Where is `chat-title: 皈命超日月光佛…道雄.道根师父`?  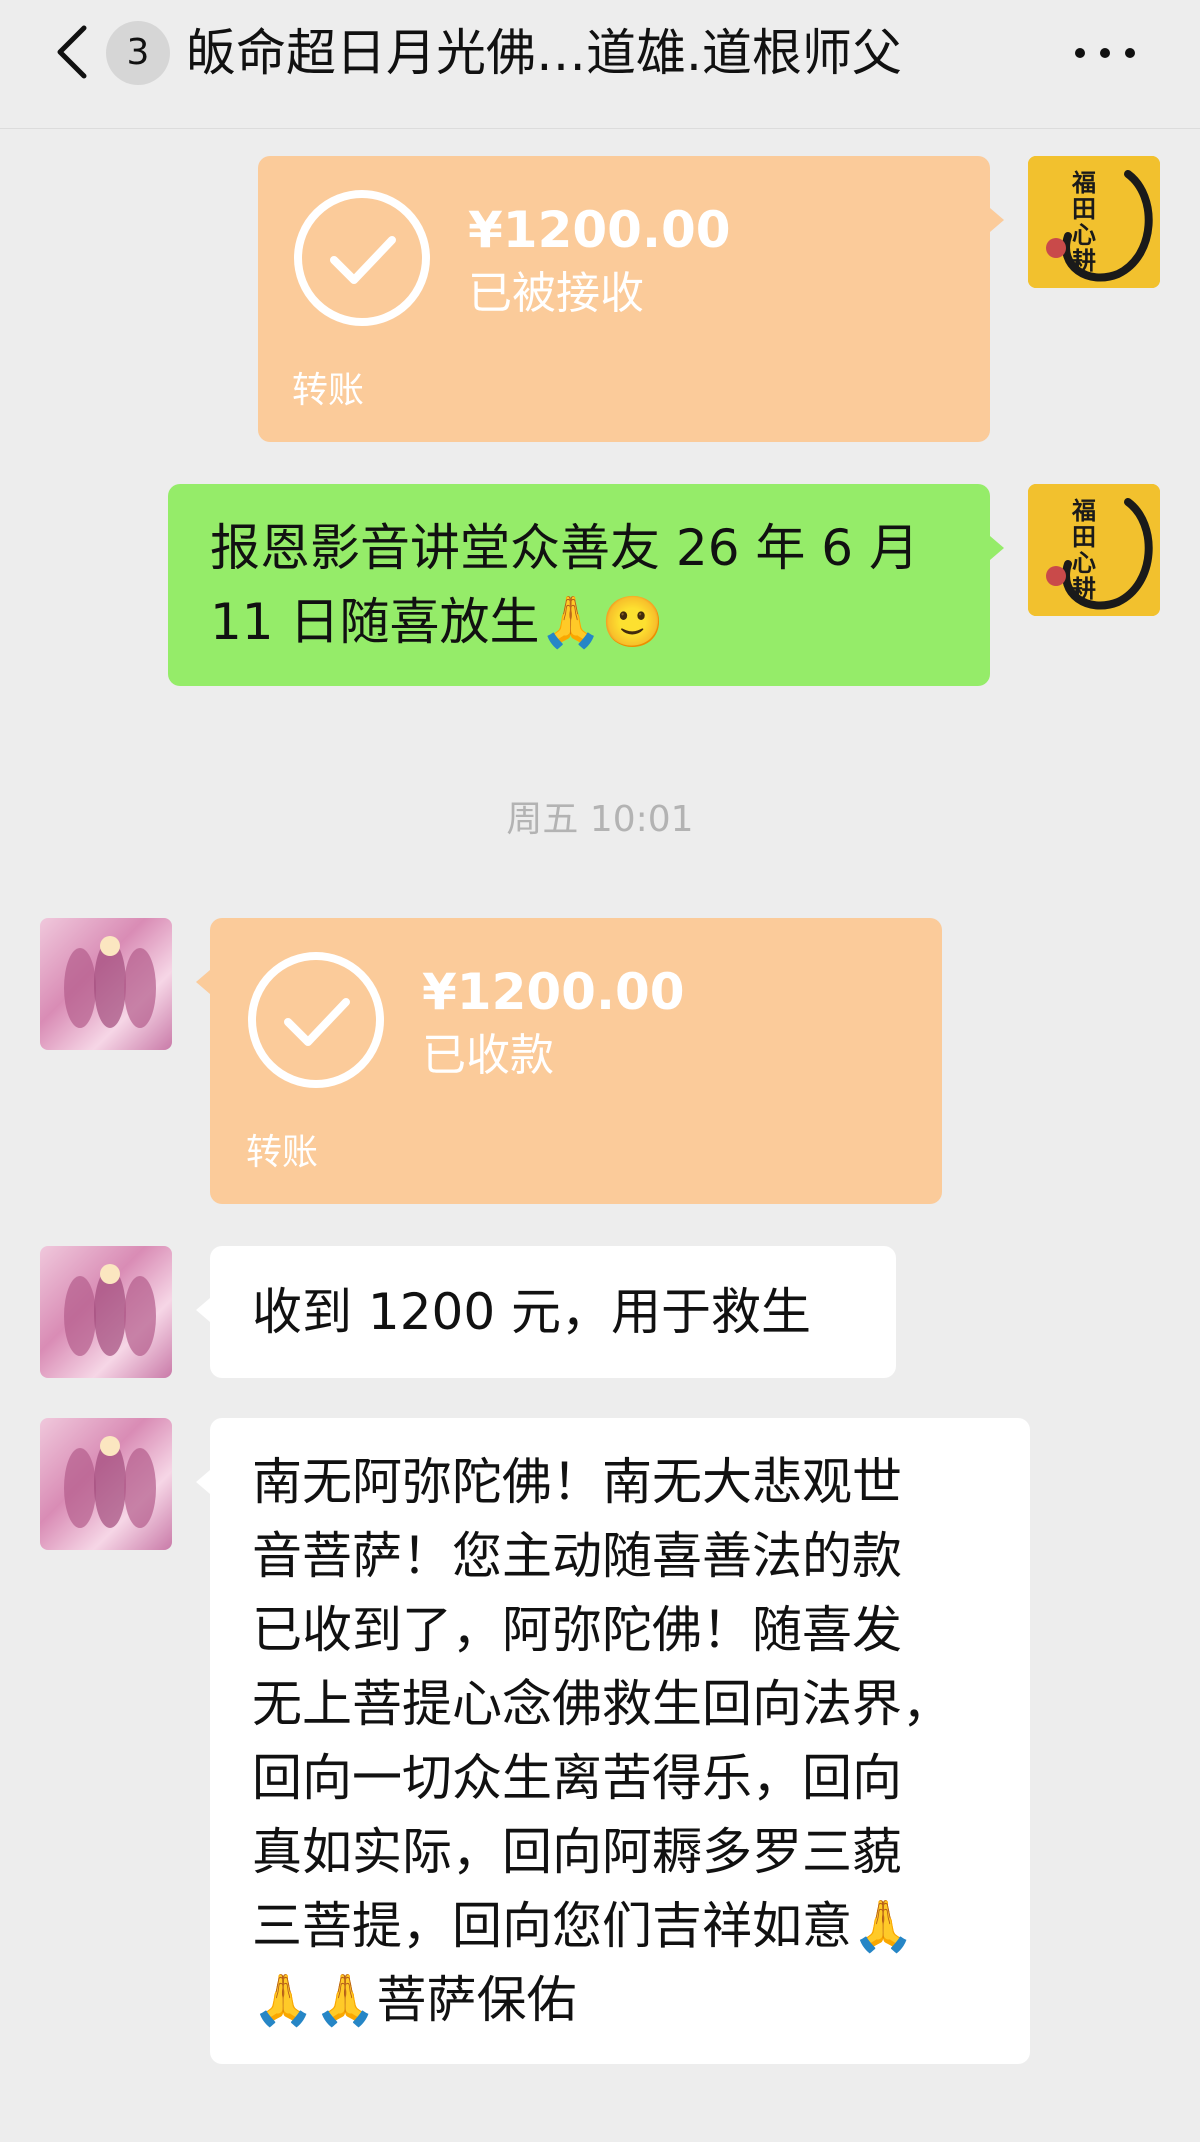 chat-title: 皈命超日月光佛…道雄.道根师父 is located at coordinates (544, 53).